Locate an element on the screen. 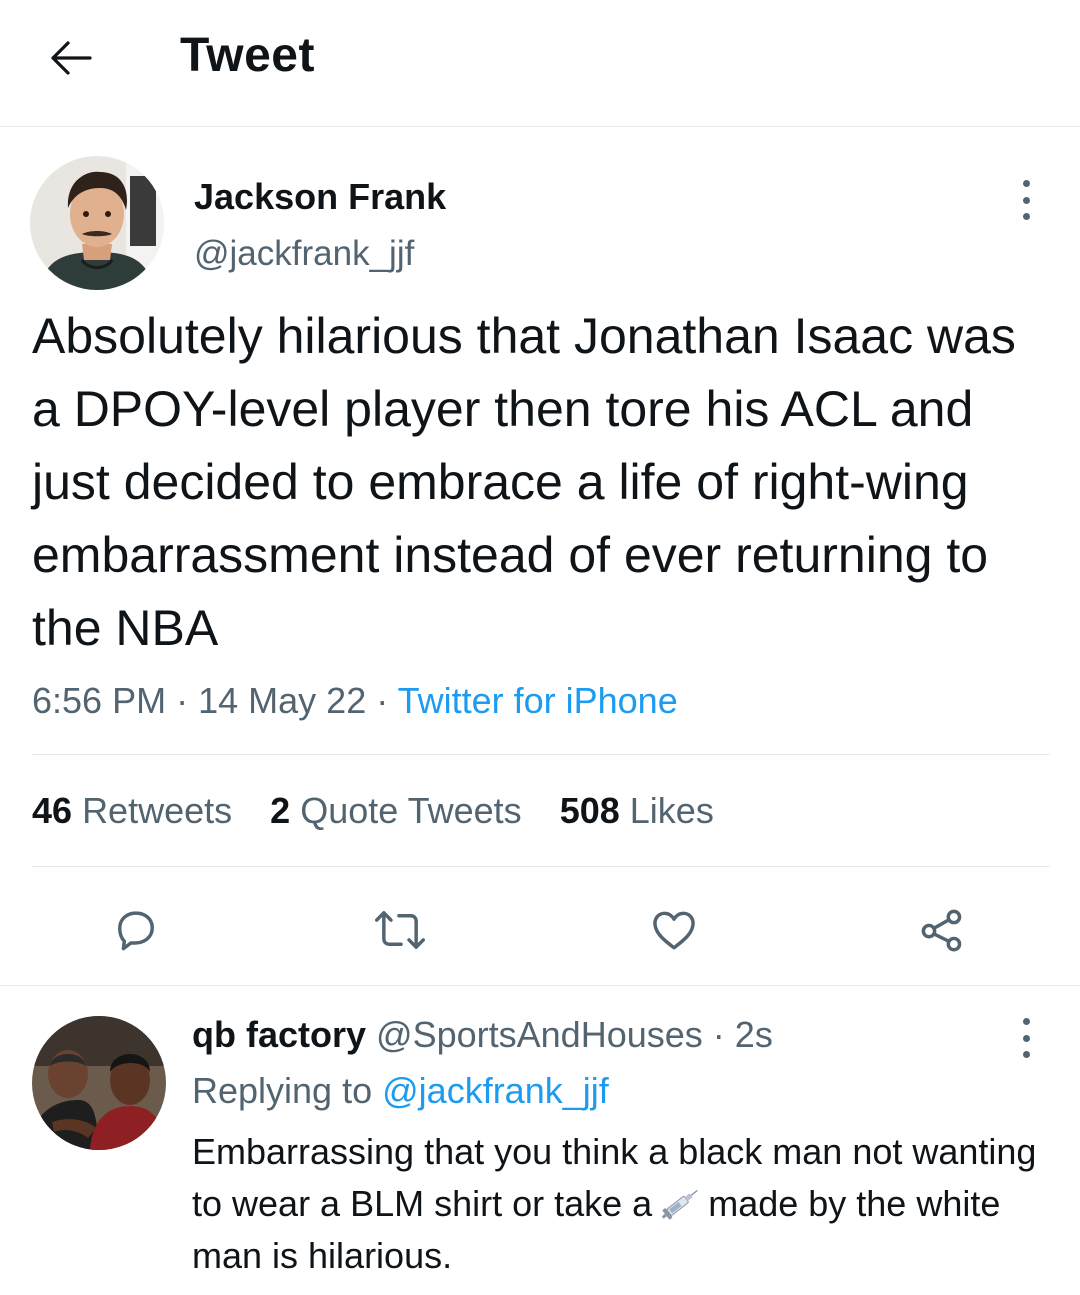 Image resolution: width=1080 pixels, height=1295 pixels. author-display-name: Jackson Frank is located at coordinates (320, 197).